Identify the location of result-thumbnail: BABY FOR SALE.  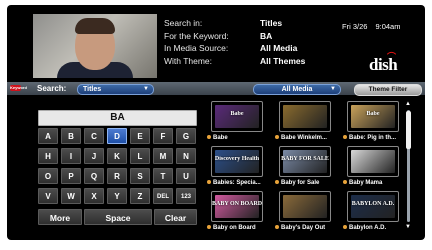
(305, 161).